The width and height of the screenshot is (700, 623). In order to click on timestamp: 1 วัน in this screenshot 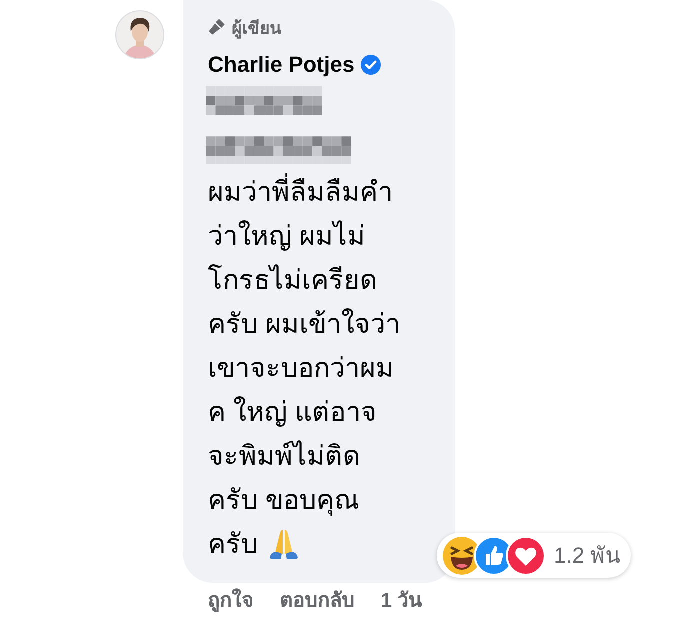, I will do `click(402, 601)`.